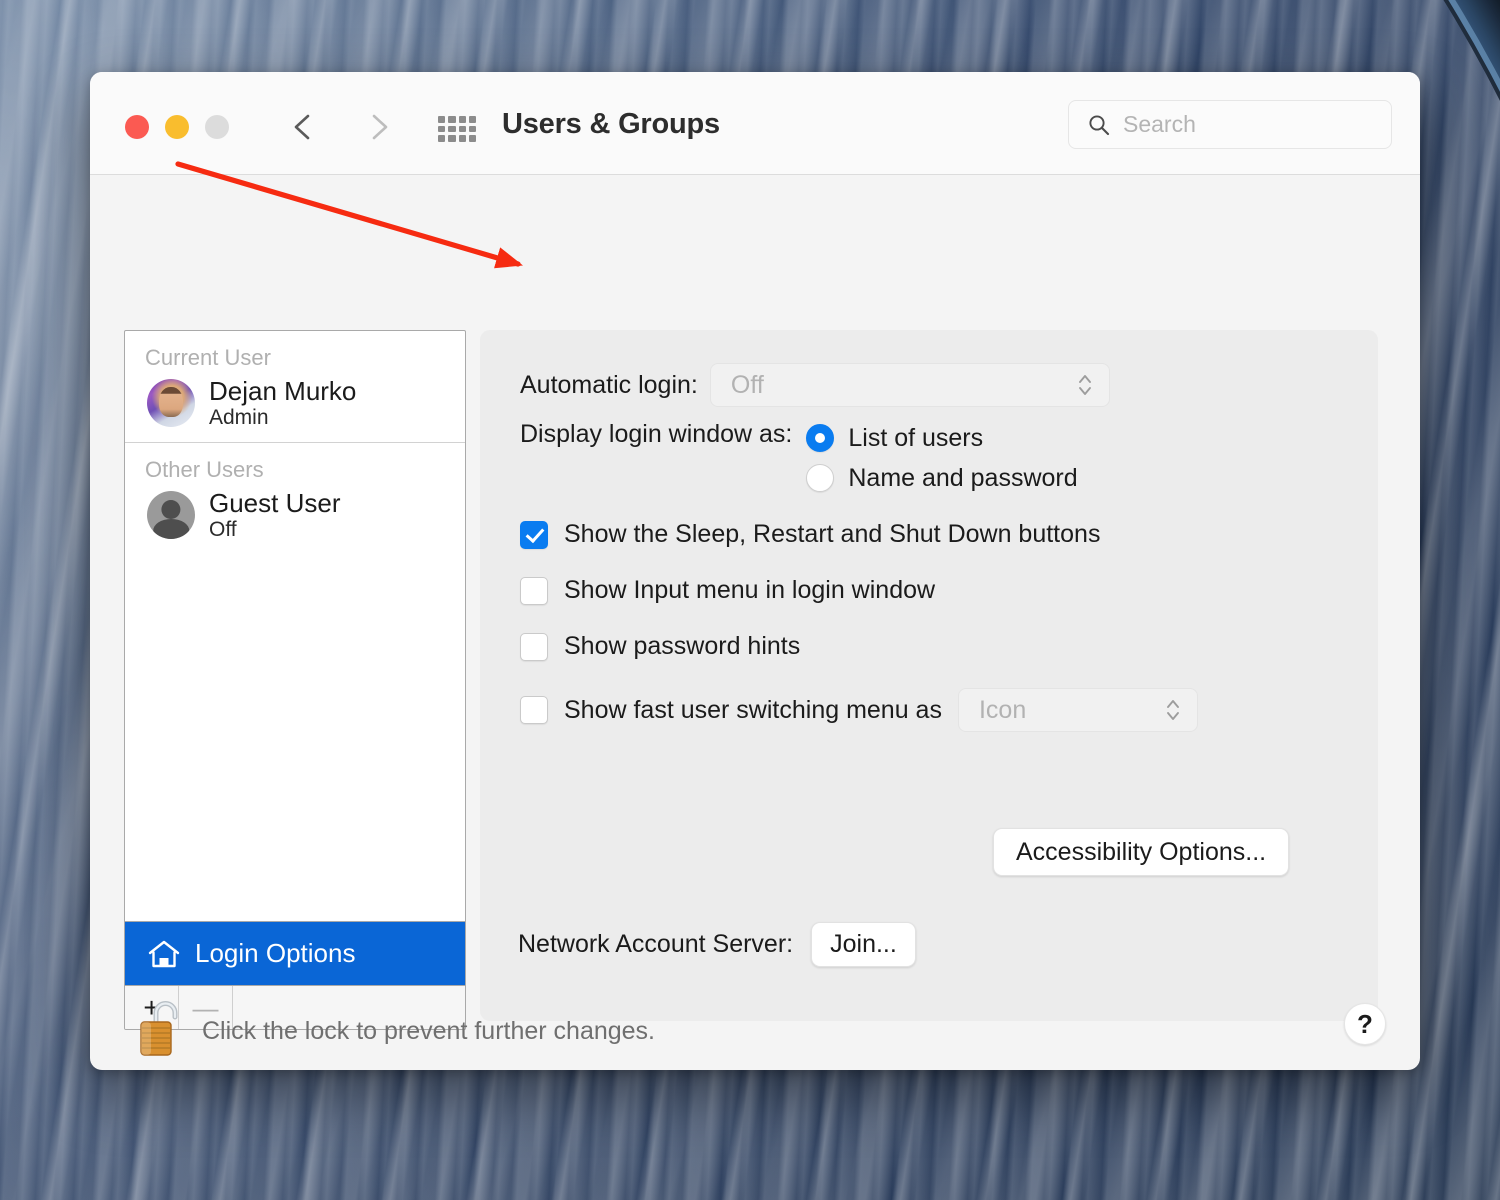  I want to click on checkbox-row-fast-user-switching: Show fast user switching menu as Icon, so click(859, 710).